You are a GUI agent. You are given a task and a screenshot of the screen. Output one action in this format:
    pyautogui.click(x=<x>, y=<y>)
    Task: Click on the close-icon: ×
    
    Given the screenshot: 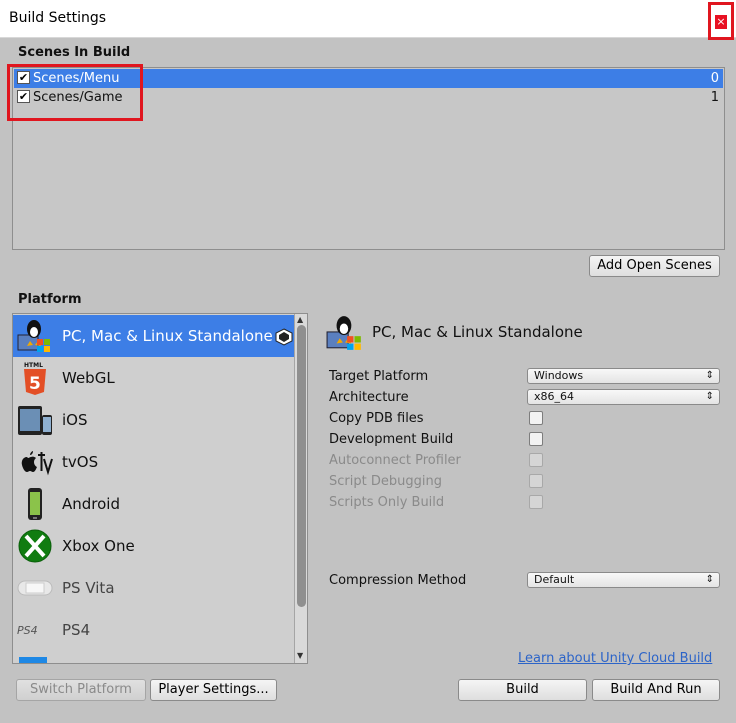 What is the action you would take?
    pyautogui.click(x=721, y=22)
    